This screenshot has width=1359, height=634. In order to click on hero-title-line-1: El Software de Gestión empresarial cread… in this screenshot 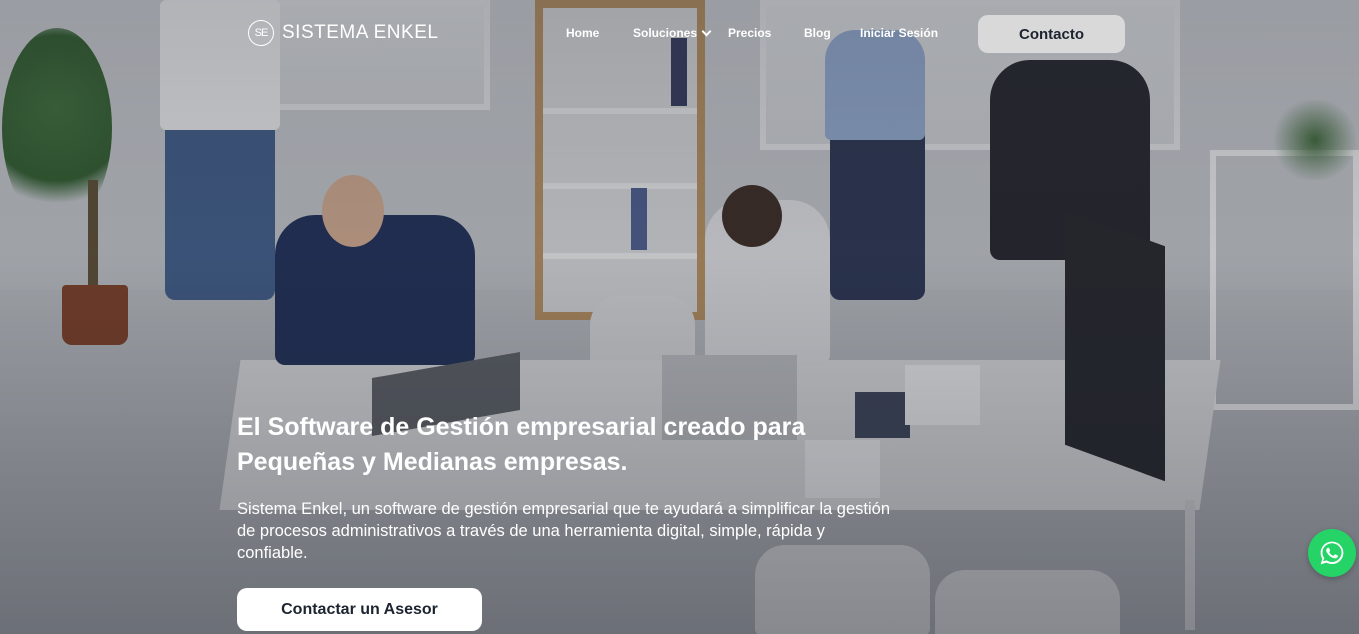, I will do `click(521, 427)`.